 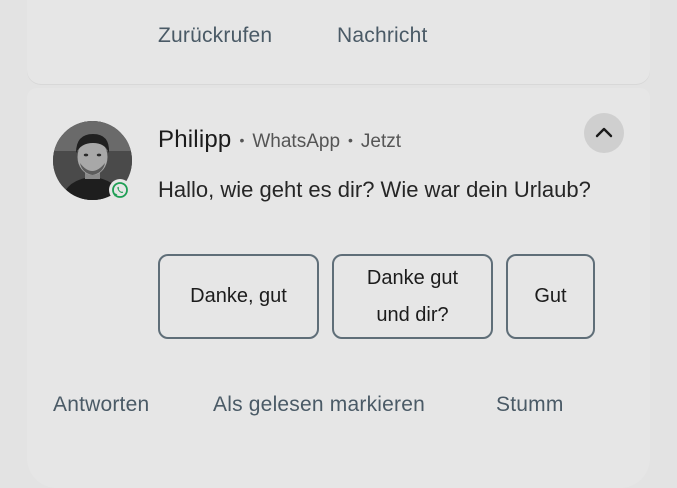 I want to click on mark-as-read-button: Als gelesen markieren, so click(x=319, y=405).